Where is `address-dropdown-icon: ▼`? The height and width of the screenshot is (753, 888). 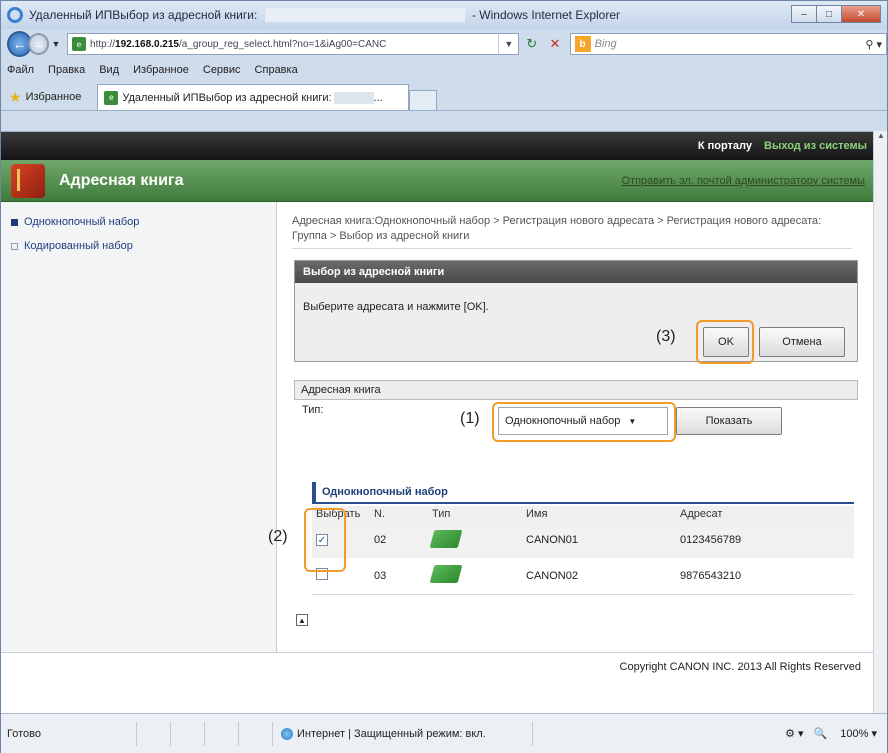
address-dropdown-icon: ▼ is located at coordinates (508, 44).